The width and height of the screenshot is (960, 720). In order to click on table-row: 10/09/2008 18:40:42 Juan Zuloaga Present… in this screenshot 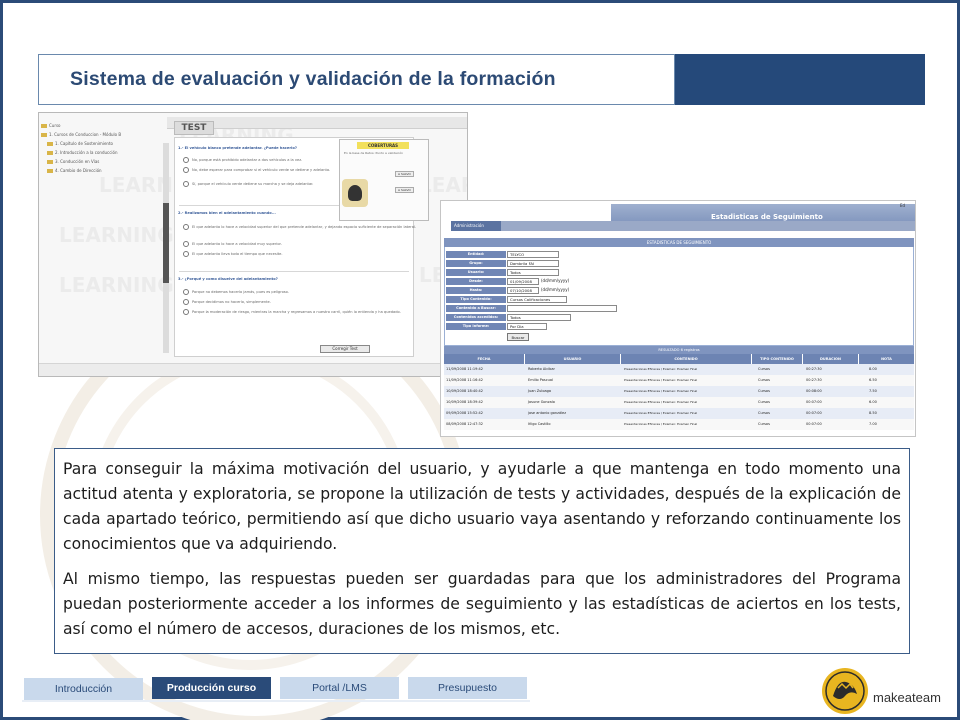, I will do `click(679, 391)`.